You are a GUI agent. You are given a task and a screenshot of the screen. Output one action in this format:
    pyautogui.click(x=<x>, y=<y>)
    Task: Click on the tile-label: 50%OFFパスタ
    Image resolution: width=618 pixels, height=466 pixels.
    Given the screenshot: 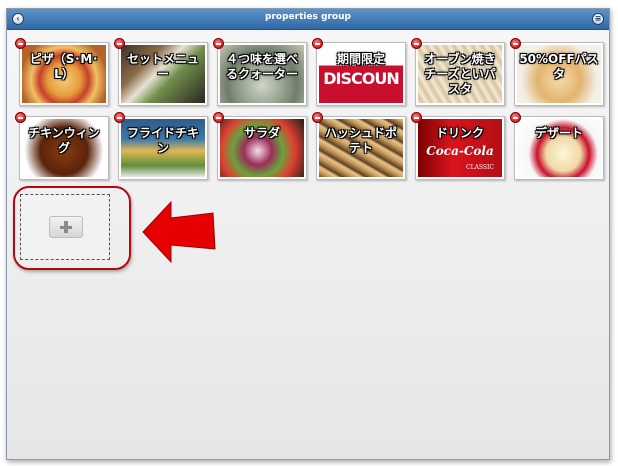 What is the action you would take?
    pyautogui.click(x=559, y=66)
    